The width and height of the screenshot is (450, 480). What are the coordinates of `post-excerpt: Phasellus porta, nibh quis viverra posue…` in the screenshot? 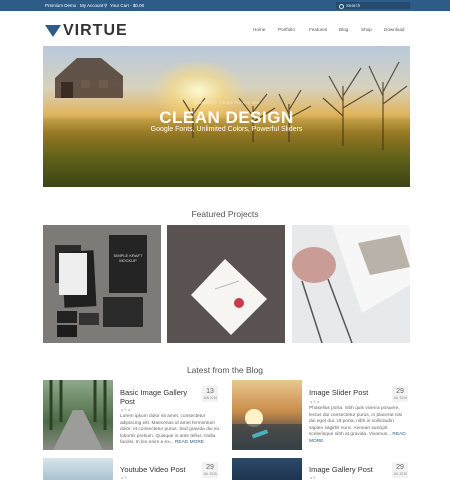 It's located at (357, 425).